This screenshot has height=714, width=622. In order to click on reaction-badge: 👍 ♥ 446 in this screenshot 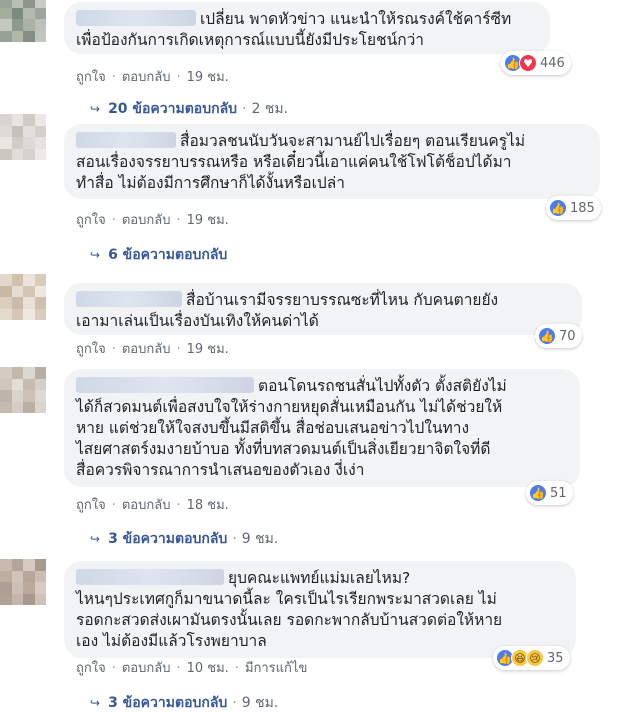, I will do `click(536, 63)`.